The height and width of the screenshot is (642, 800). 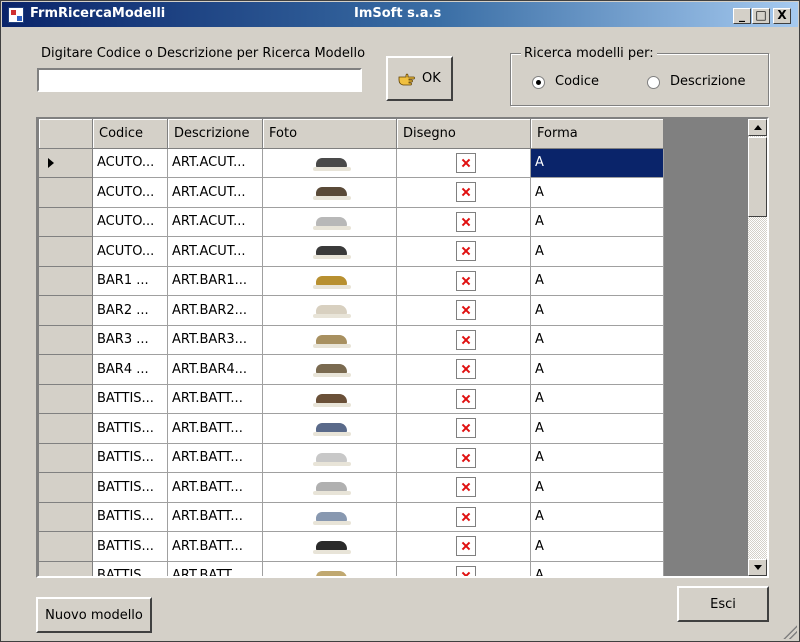 What do you see at coordinates (463, 134) in the screenshot?
I see `column-header-disegno: Disegno` at bounding box center [463, 134].